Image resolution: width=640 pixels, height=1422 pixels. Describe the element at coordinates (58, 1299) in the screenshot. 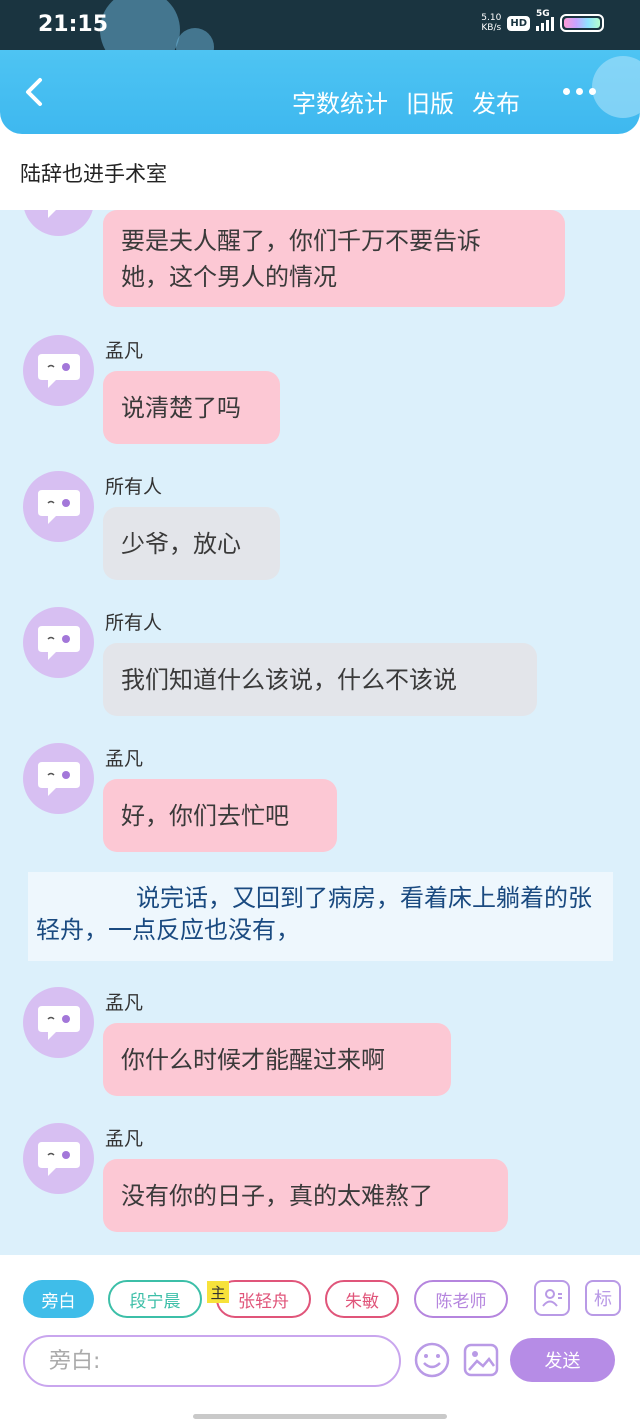

I see `role-chip-narrator: 旁白` at that location.